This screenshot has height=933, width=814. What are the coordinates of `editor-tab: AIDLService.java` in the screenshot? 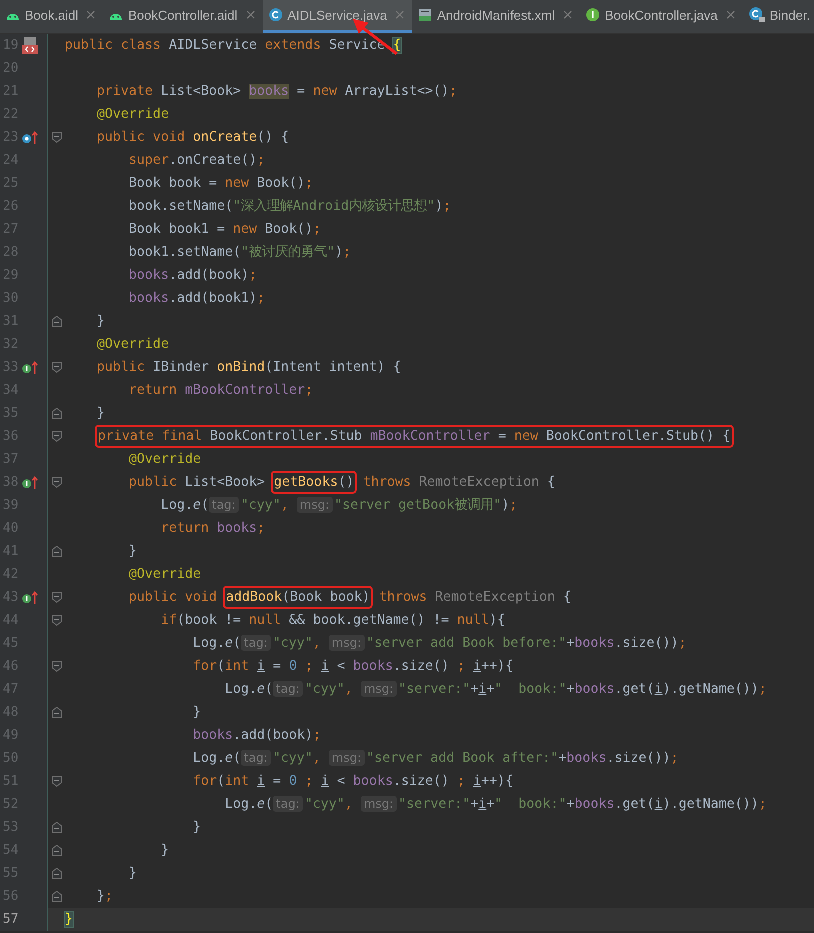 It's located at (337, 16).